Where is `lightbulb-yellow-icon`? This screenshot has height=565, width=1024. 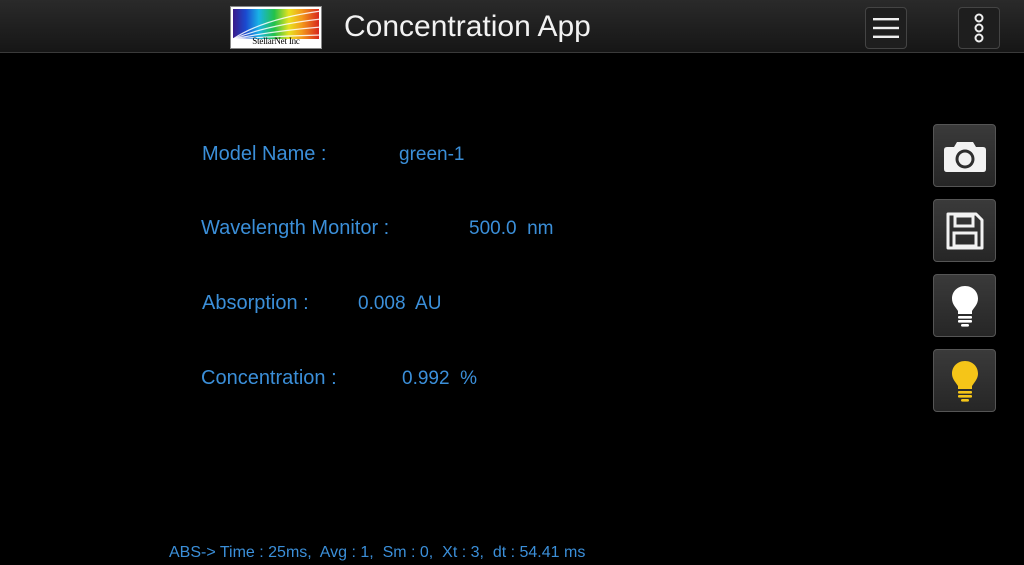
lightbulb-yellow-icon is located at coordinates (964, 381).